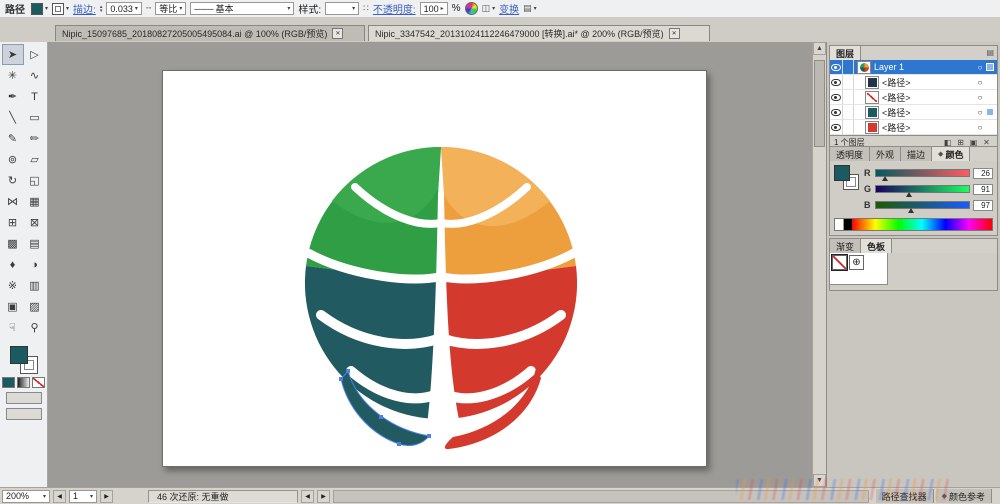 The height and width of the screenshot is (504, 1000). I want to click on black-swatch, so click(848, 224).